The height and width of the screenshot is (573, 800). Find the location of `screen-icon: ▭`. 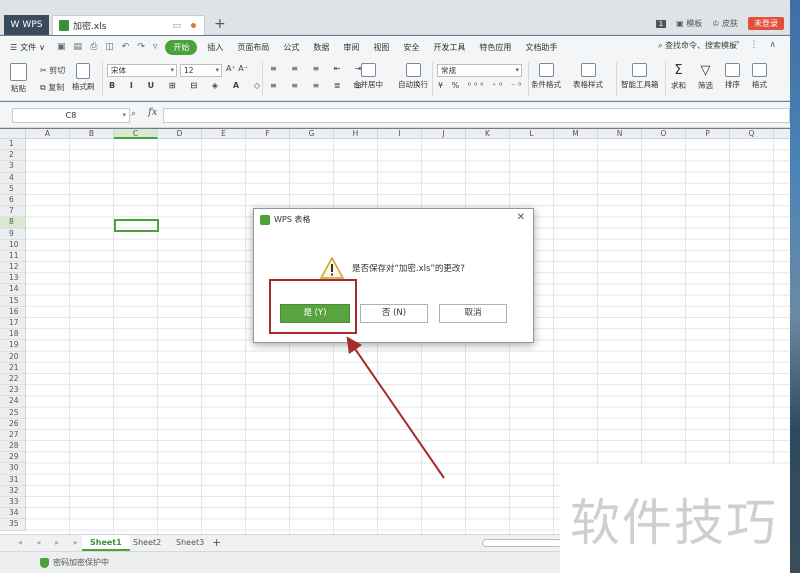

screen-icon: ▭ is located at coordinates (176, 26).